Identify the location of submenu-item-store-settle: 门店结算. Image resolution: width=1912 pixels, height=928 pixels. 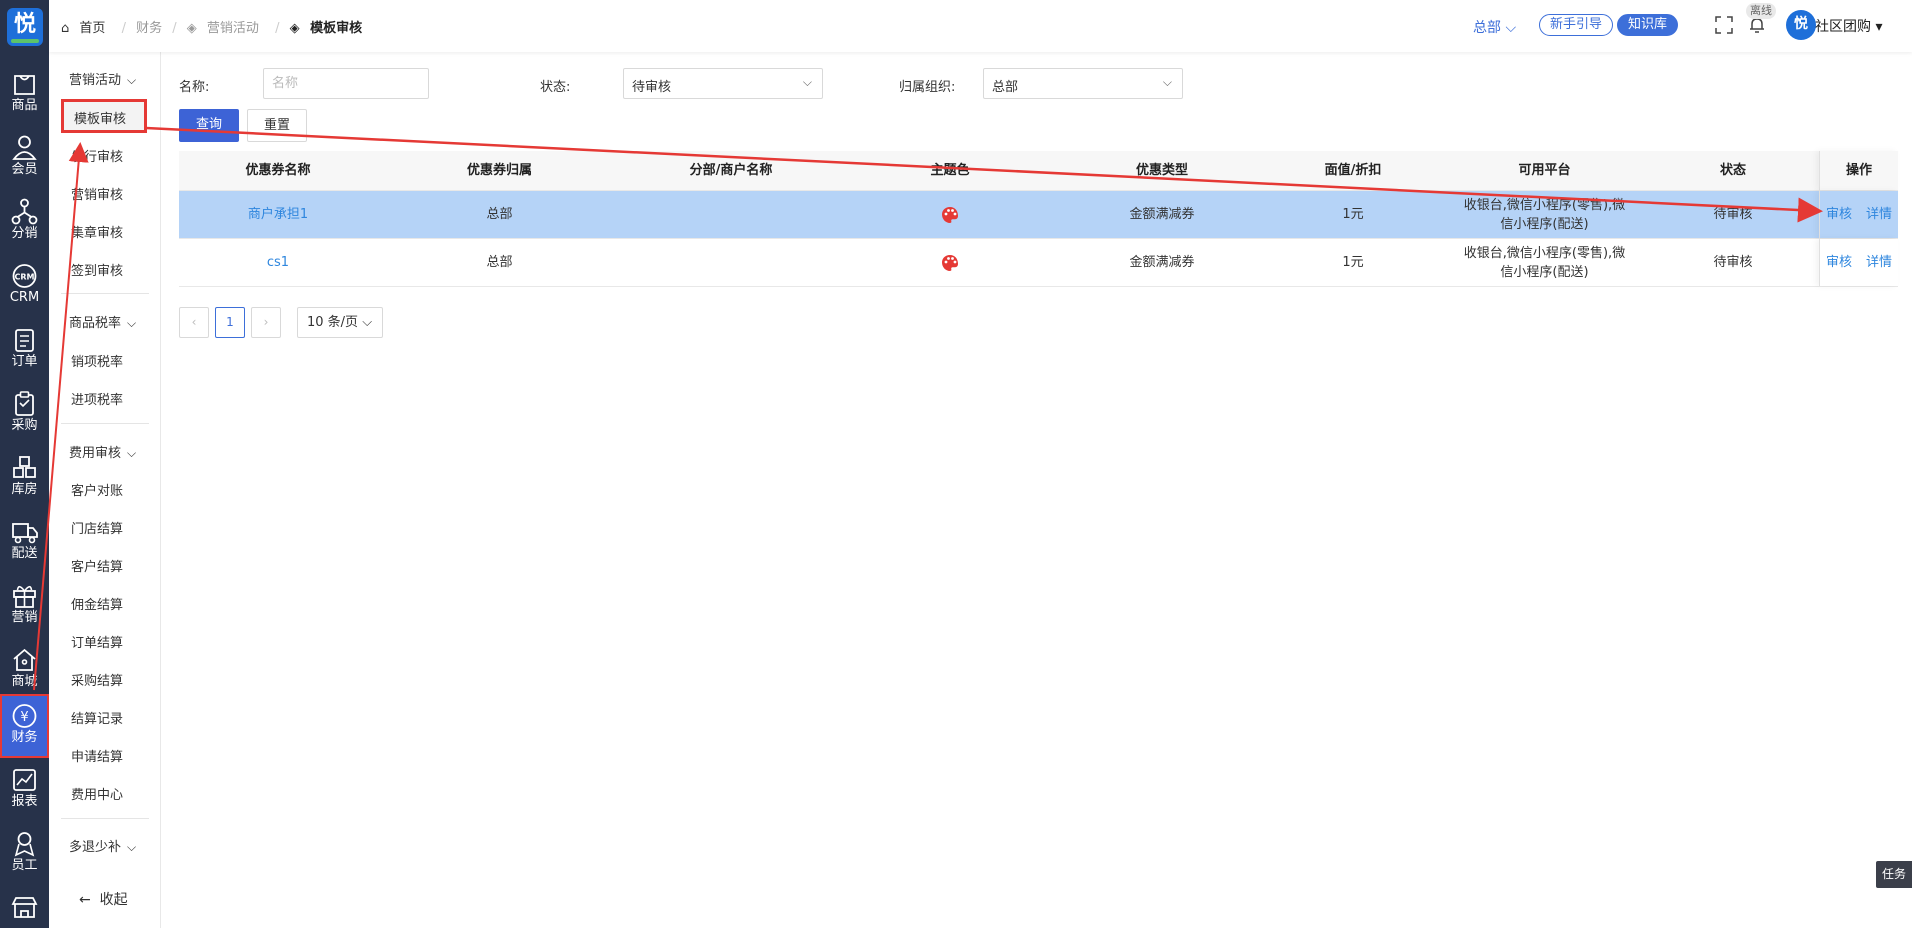
(97, 527).